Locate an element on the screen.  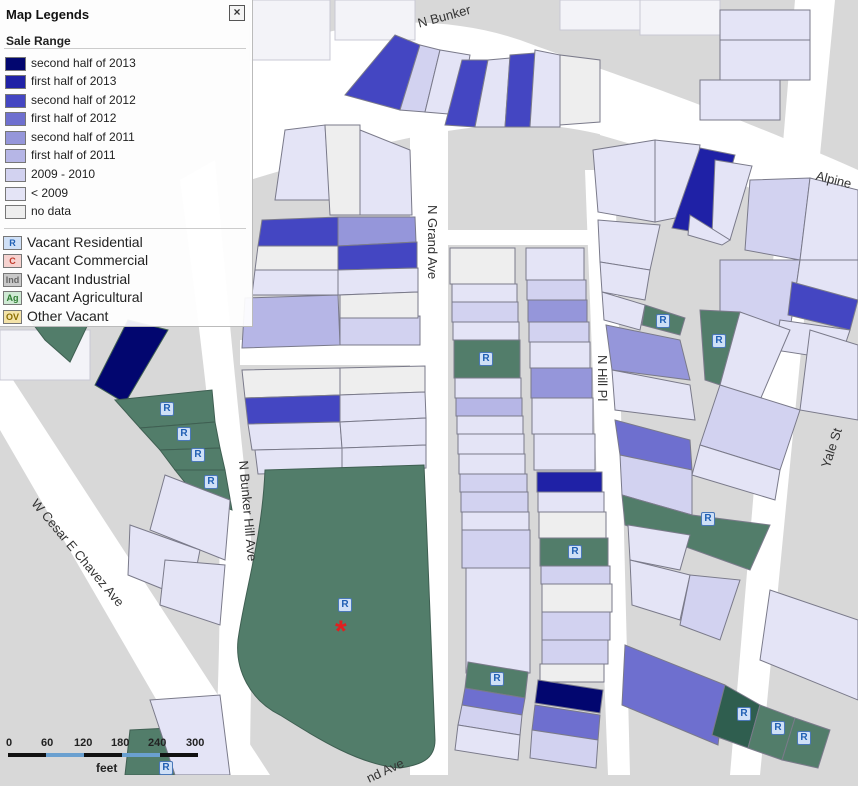
legend-vacant-label: Vacant Residential is located at coordinates (85, 242).